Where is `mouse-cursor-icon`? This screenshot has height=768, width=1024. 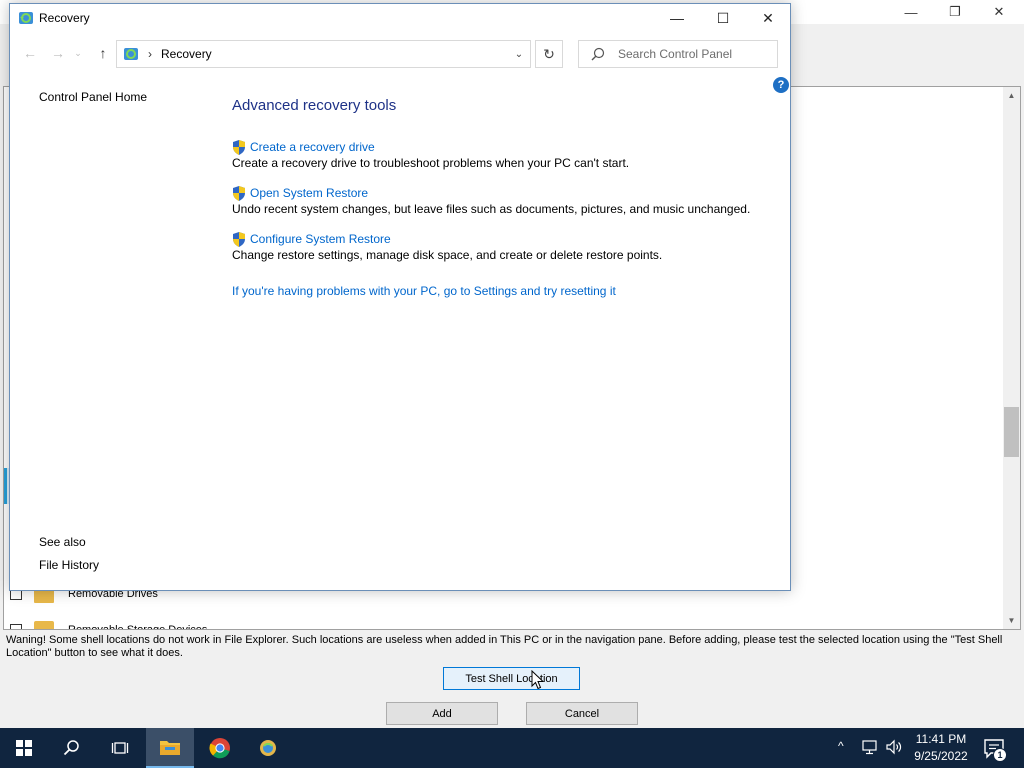 mouse-cursor-icon is located at coordinates (538, 680).